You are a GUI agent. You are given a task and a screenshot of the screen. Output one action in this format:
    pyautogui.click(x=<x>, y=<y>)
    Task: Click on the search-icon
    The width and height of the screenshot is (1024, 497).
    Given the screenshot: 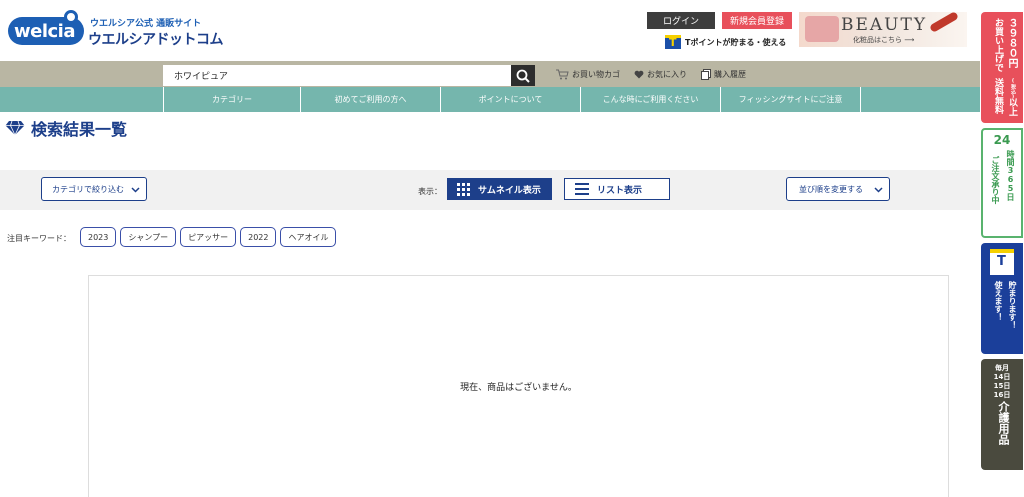 What is the action you would take?
    pyautogui.click(x=523, y=76)
    